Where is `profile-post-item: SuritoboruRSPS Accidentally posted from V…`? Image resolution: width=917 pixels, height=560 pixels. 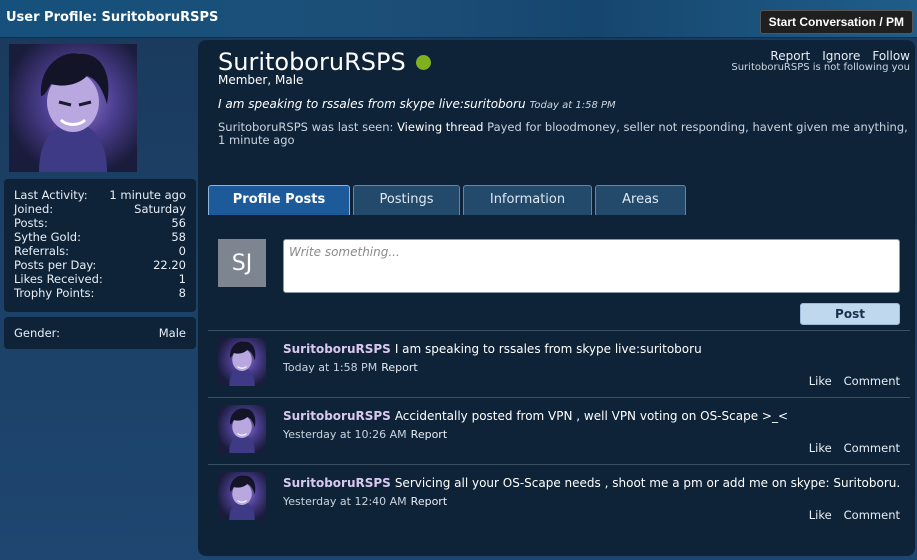 profile-post-item: SuritoboruRSPS Accidentally posted from V… is located at coordinates (559, 430).